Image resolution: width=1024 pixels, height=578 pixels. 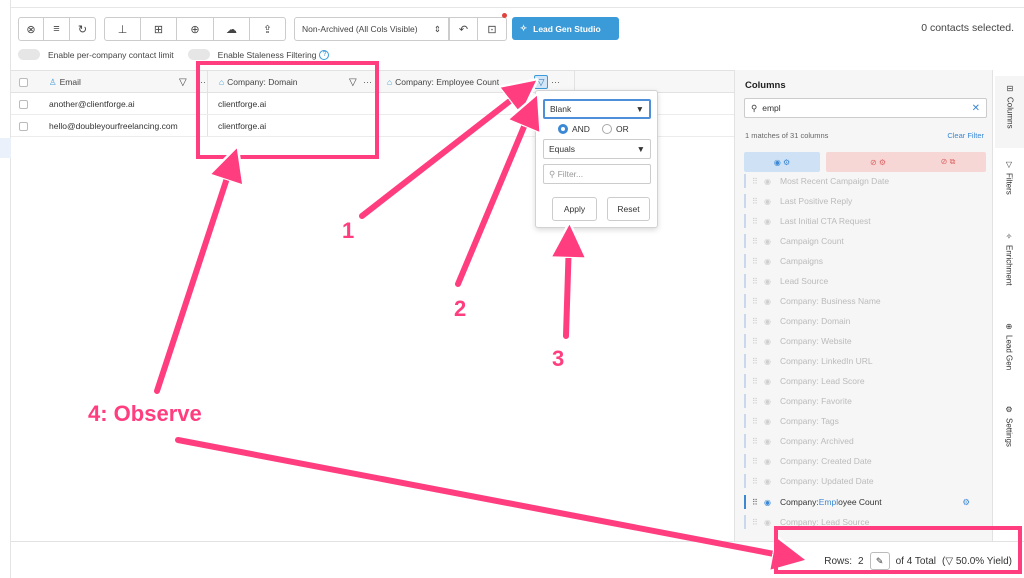 What do you see at coordinates (966, 502) in the screenshot?
I see `settings-icon: ⚙` at bounding box center [966, 502].